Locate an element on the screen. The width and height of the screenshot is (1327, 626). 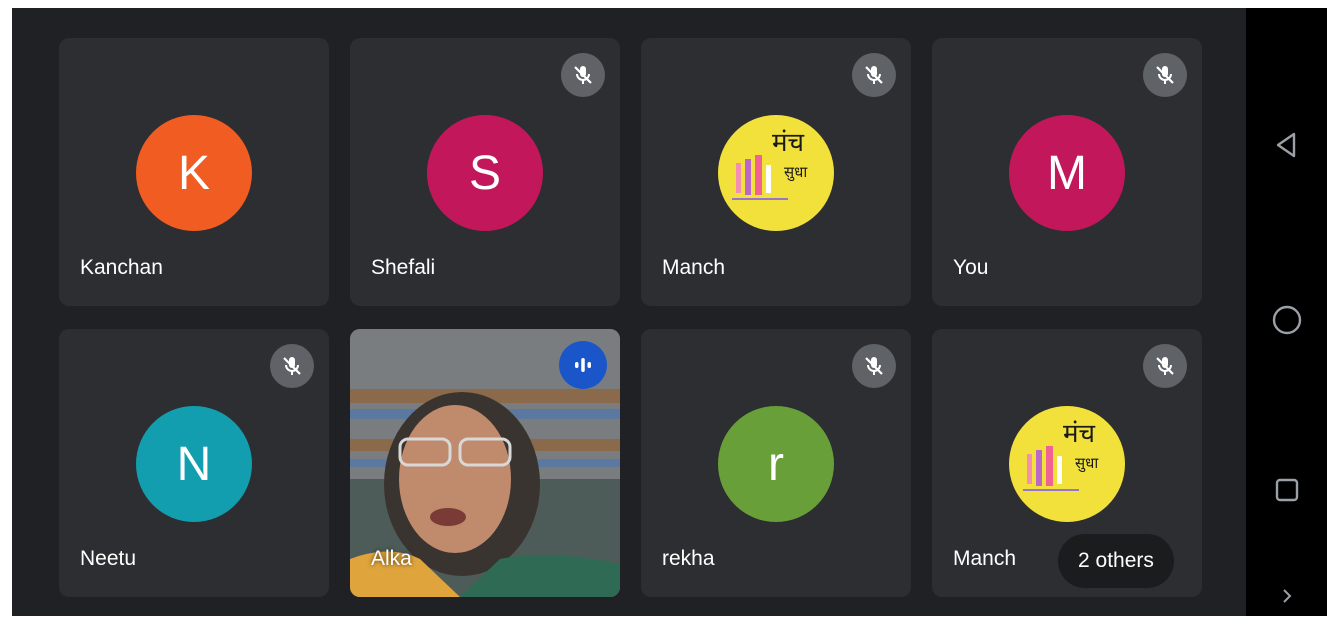
avatar: r is located at coordinates (776, 464).